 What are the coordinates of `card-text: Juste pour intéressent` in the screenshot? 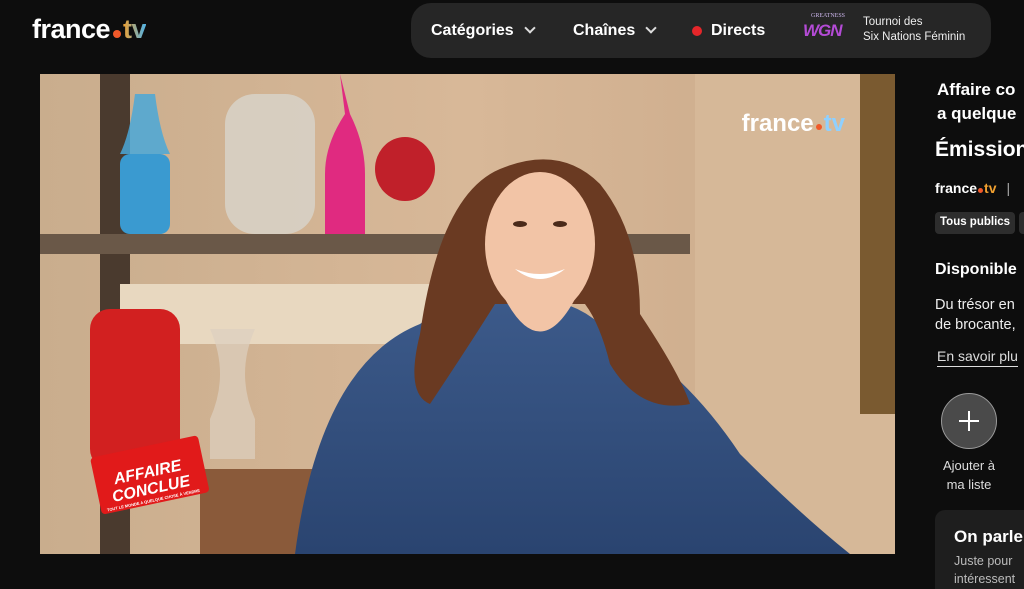 It's located at (984, 570).